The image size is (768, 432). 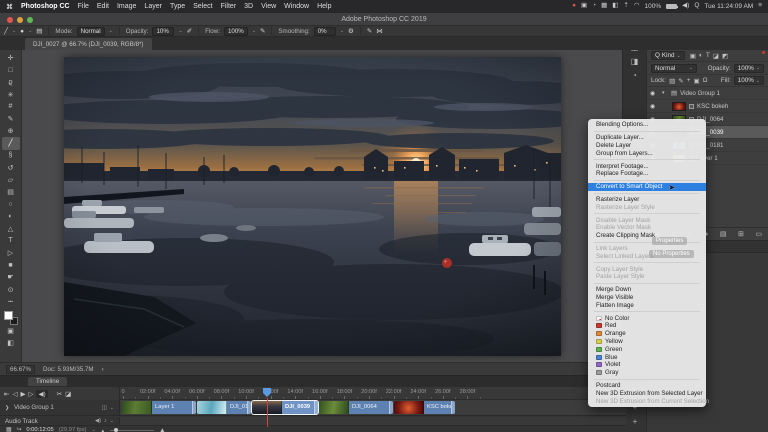 What do you see at coordinates (90, 31) in the screenshot?
I see `mode-select: Normal` at bounding box center [90, 31].